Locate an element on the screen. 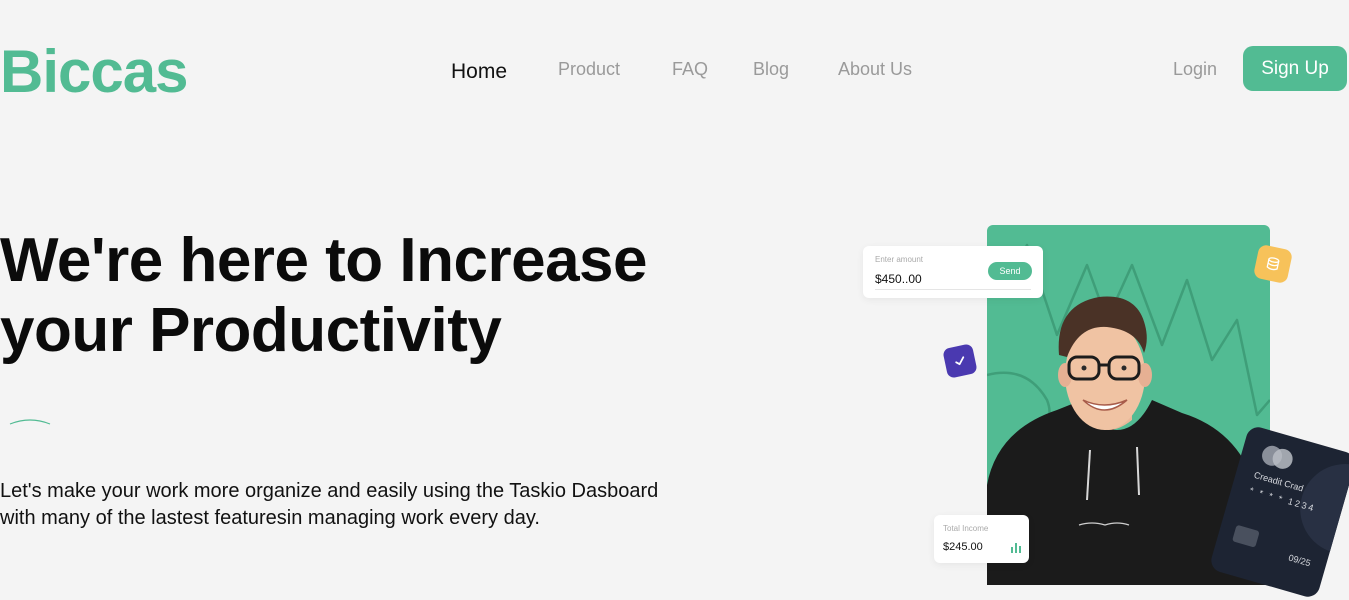 The height and width of the screenshot is (600, 1349). nav-blog: Blog is located at coordinates (771, 69).